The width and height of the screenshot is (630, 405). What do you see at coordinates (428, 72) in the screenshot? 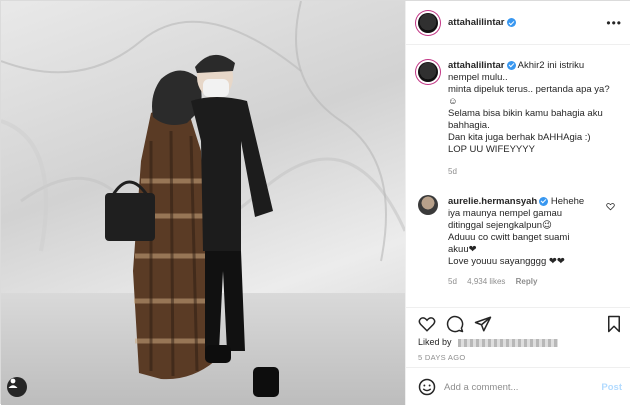
I see `caption-author-avatar` at bounding box center [428, 72].